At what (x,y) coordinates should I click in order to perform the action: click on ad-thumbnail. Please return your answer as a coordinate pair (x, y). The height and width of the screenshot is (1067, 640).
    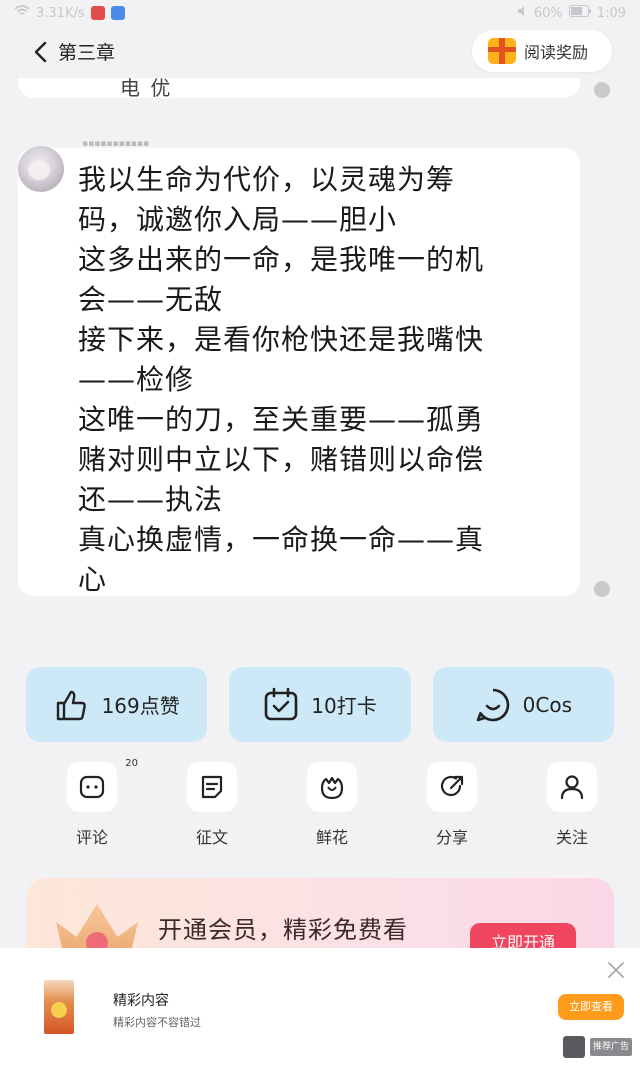
    Looking at the image, I should click on (59, 1007).